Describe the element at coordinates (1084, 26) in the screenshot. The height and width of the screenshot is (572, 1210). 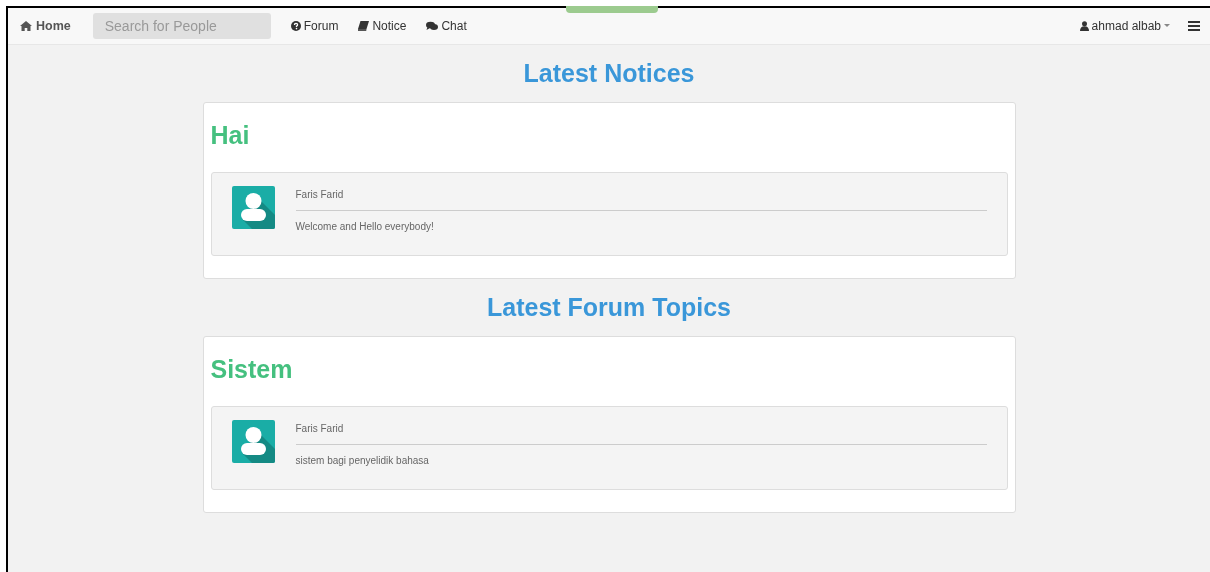
I see `user-icon` at that location.